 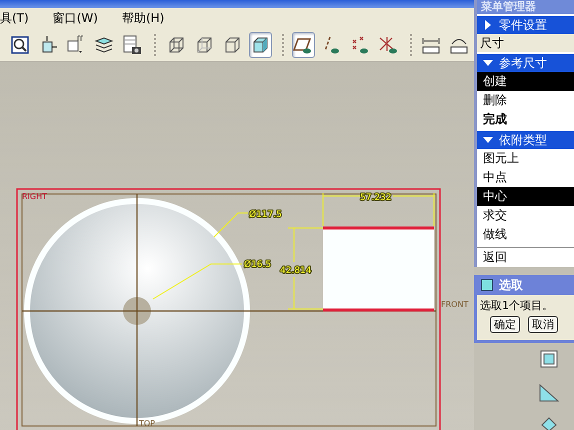 What do you see at coordinates (76, 45) in the screenshot?
I see `cube-label-icon` at bounding box center [76, 45].